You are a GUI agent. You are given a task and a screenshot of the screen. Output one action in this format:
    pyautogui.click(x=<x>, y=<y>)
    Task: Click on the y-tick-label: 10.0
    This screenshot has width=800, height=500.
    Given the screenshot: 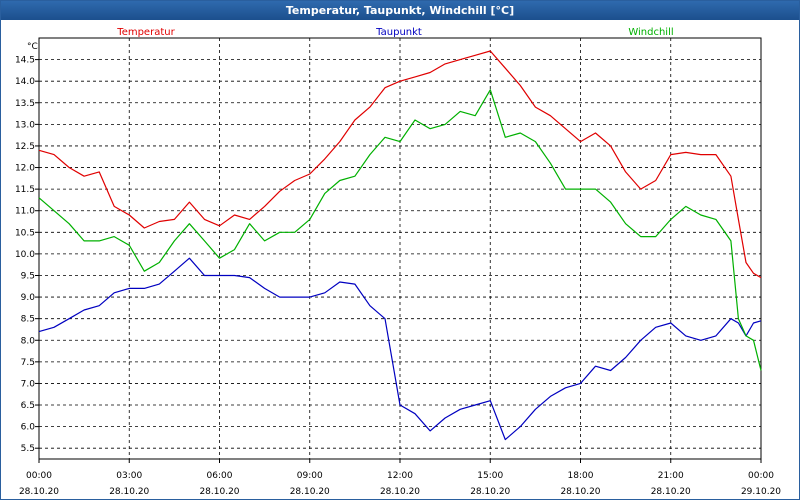 What is the action you would take?
    pyautogui.click(x=25, y=255)
    